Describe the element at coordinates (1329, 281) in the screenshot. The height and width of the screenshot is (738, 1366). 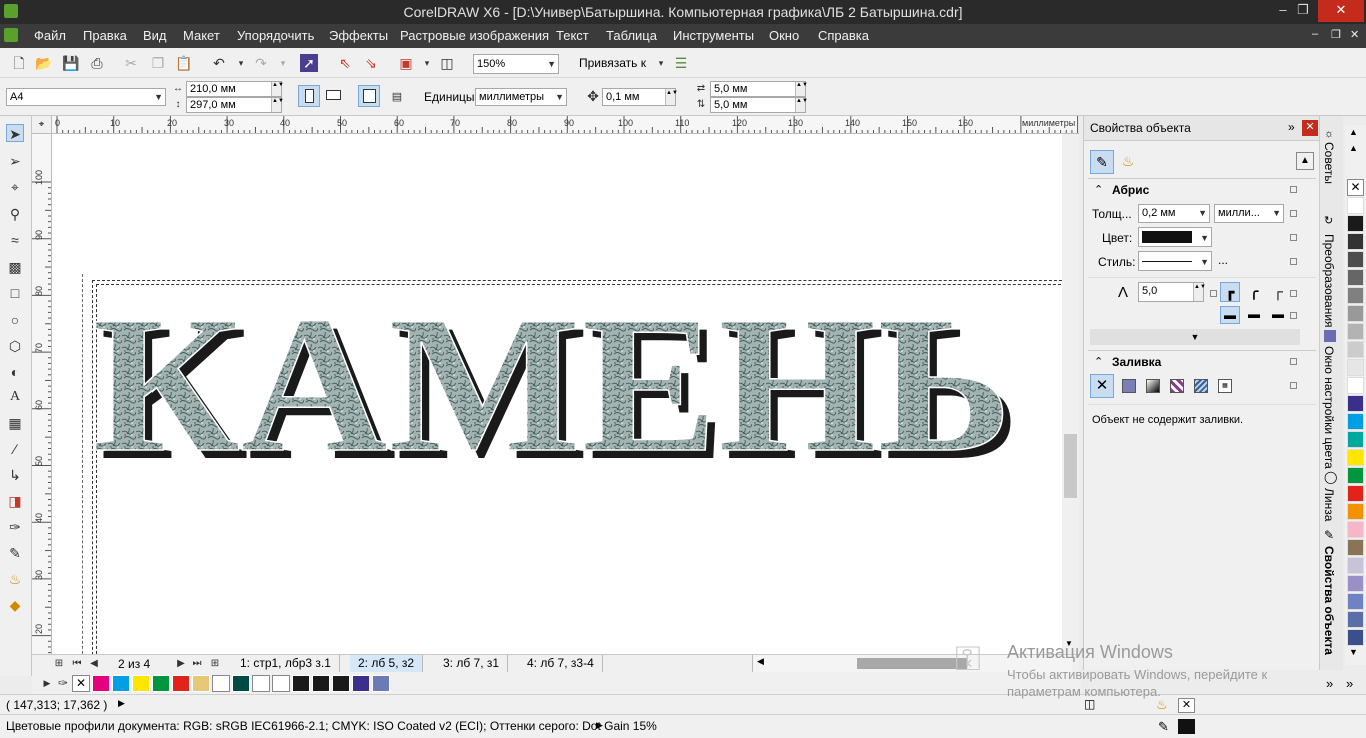
I see `tab-transformations: Преобразования` at that location.